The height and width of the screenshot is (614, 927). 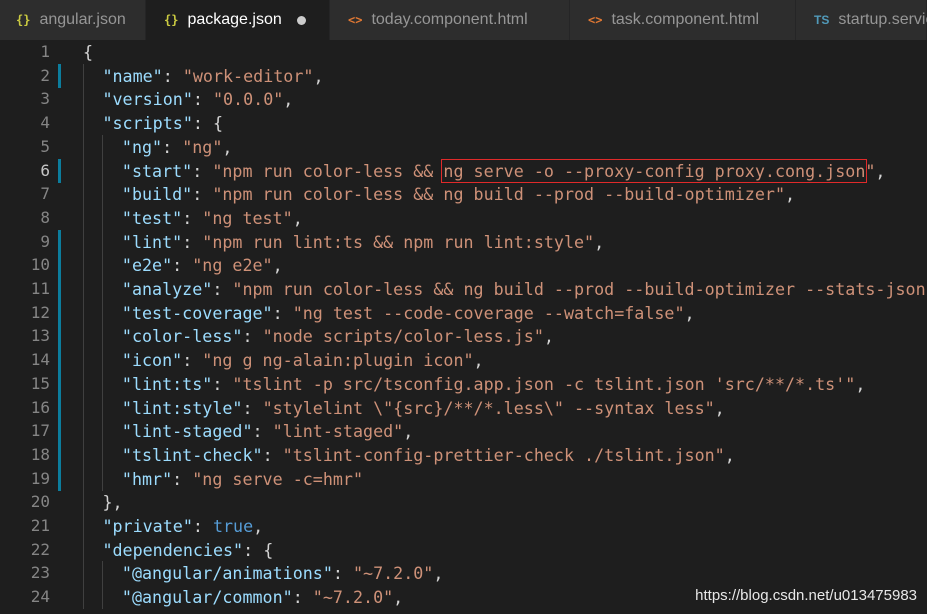 What do you see at coordinates (40, 502) in the screenshot?
I see `line-number: 20` at bounding box center [40, 502].